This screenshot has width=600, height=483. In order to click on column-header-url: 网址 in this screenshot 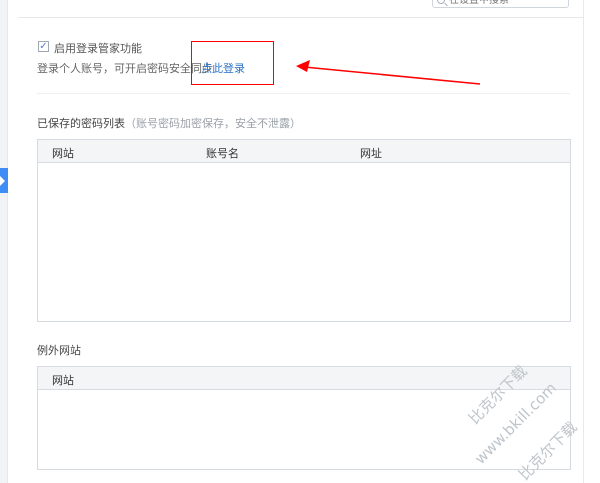, I will do `click(371, 153)`.